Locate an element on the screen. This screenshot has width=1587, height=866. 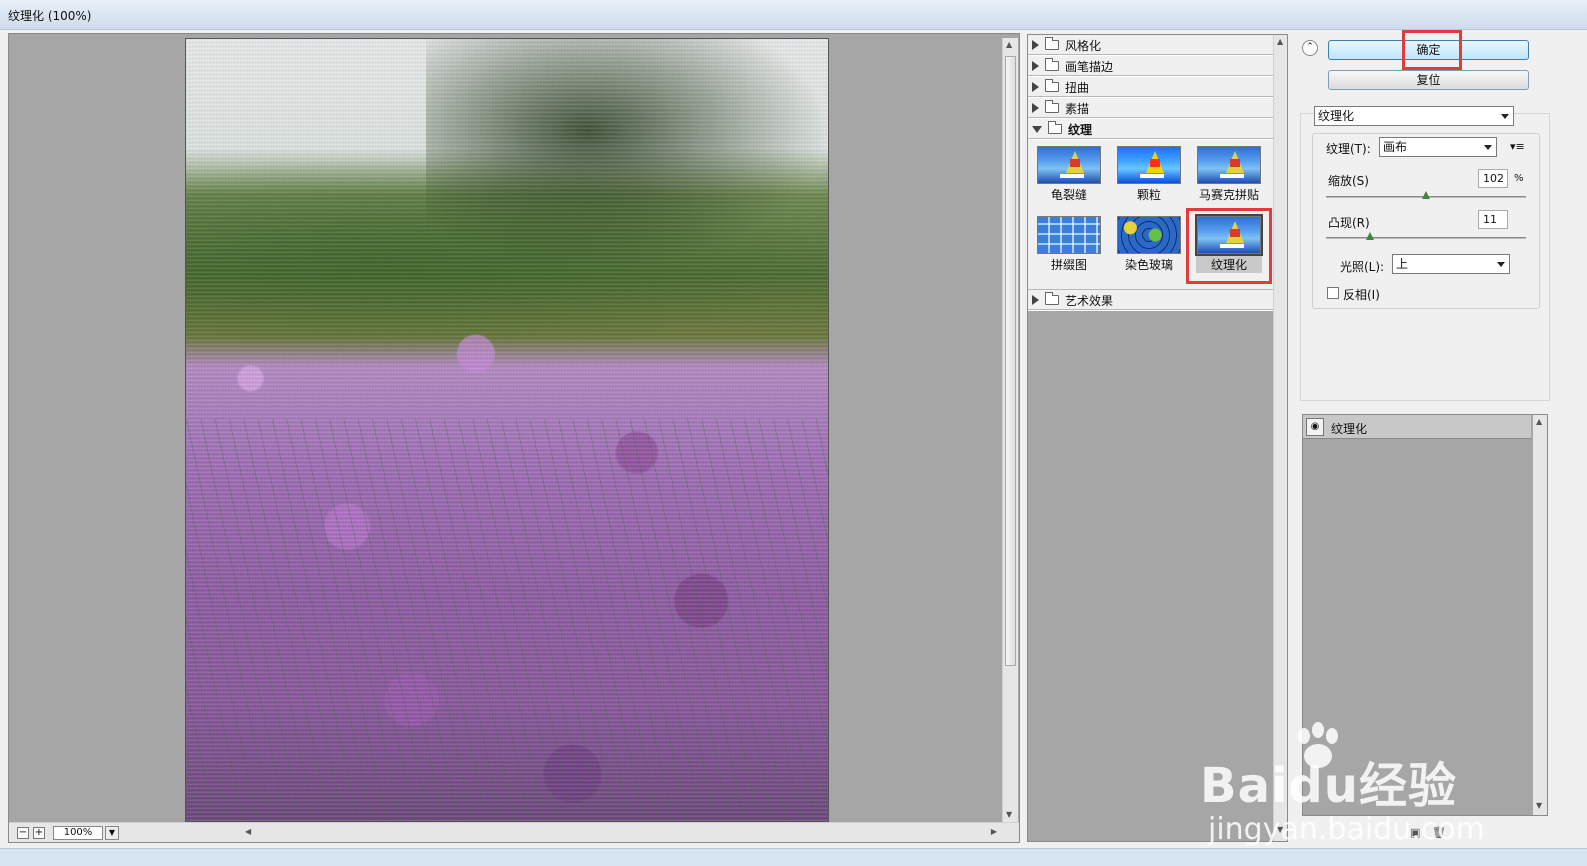
texture-menu-icon: ▾≡ is located at coordinates (1517, 146).